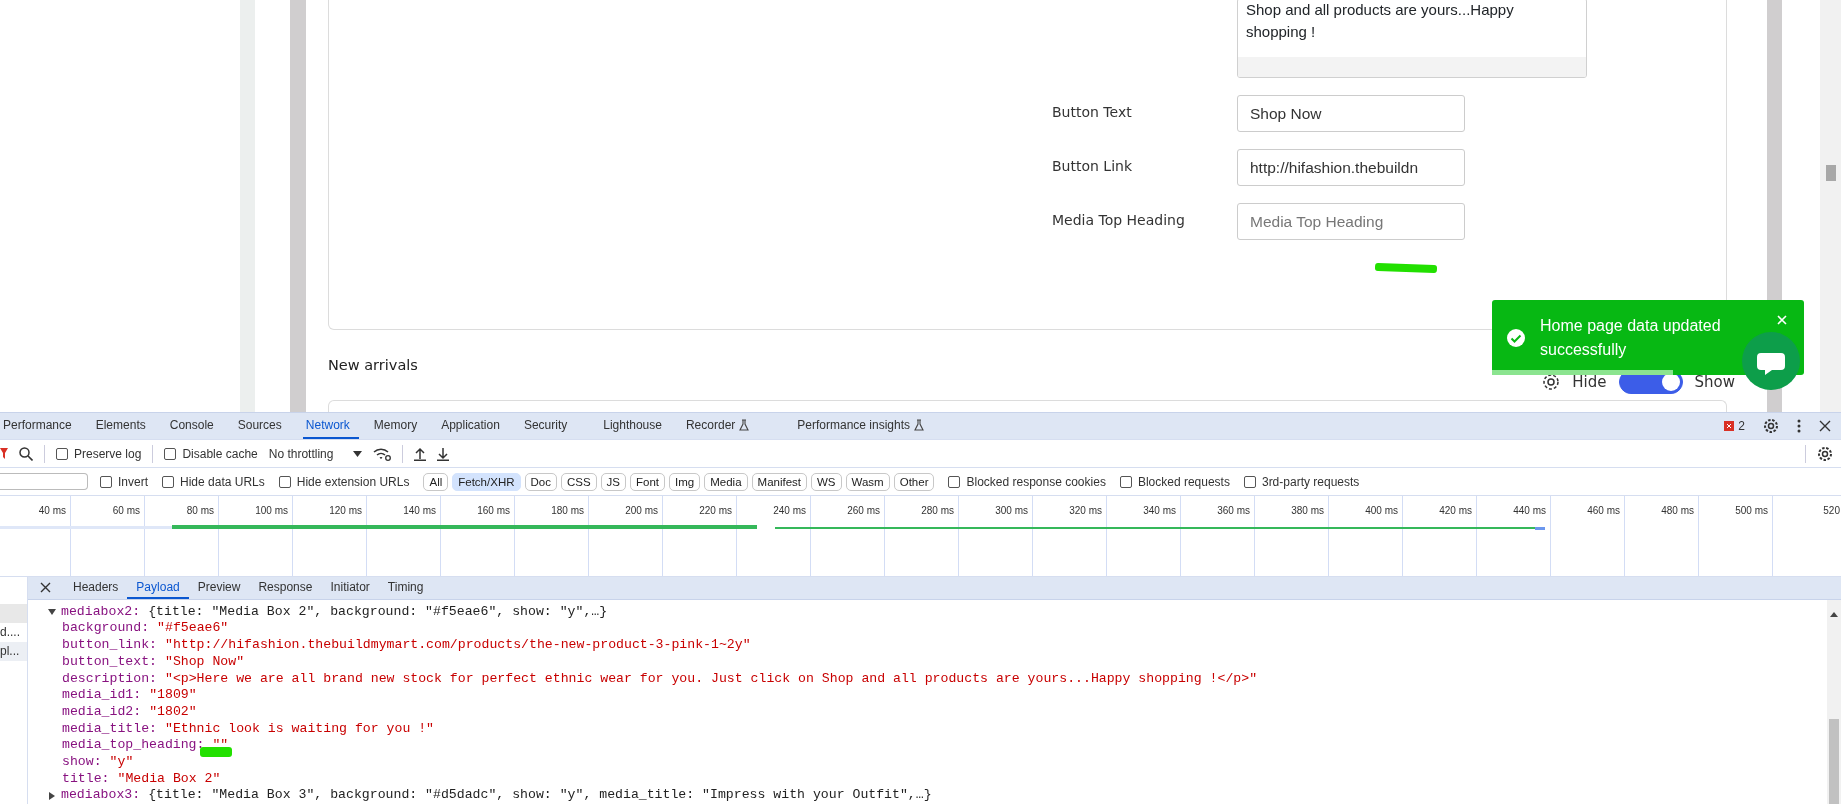  What do you see at coordinates (457, 645) in the screenshot?
I see `property-value: "http://hifashion.thebuildmymart.com/products/the-new-product-3-pink-1~2y"` at bounding box center [457, 645].